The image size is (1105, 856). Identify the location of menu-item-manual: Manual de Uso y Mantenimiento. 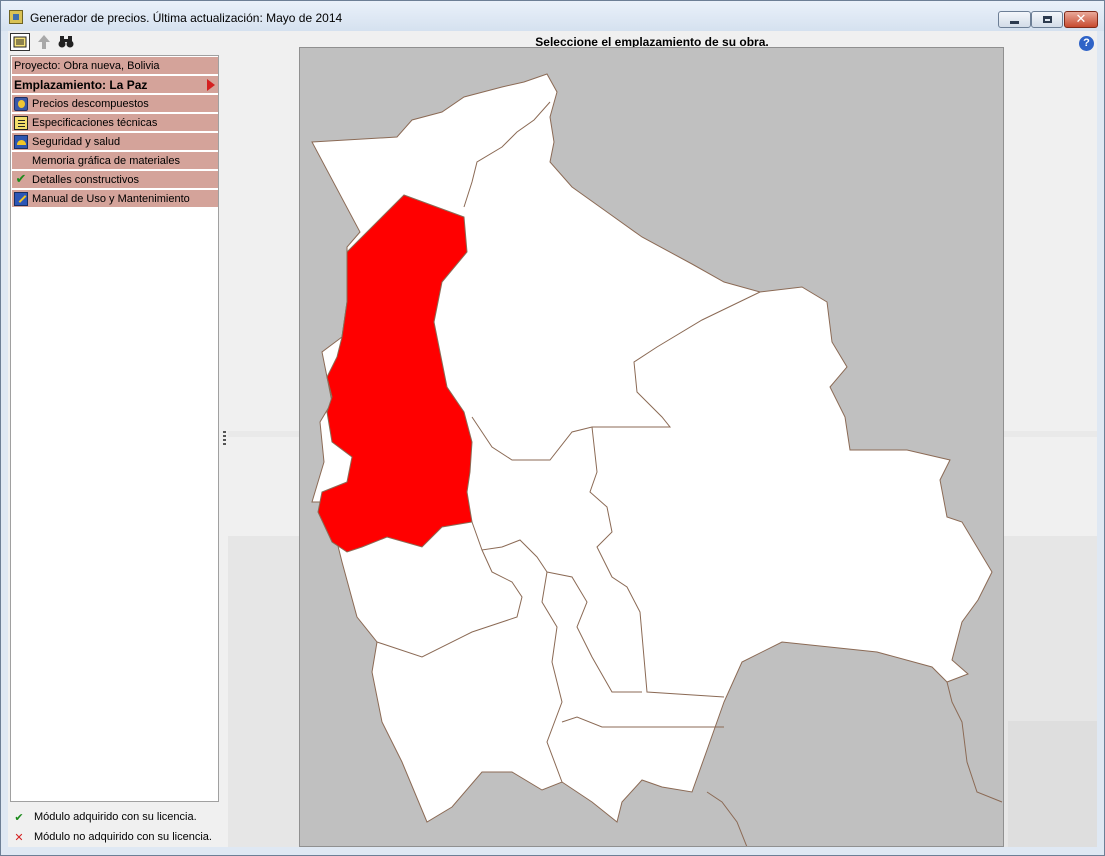
(115, 199).